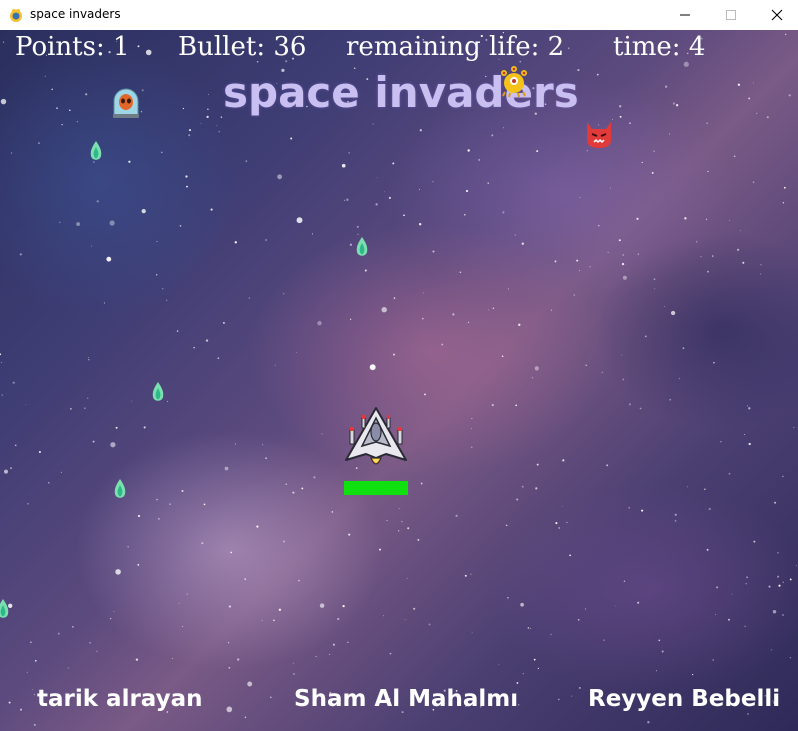 This screenshot has height=731, width=798. What do you see at coordinates (16, 15) in the screenshot?
I see `pygame-snake-icon` at bounding box center [16, 15].